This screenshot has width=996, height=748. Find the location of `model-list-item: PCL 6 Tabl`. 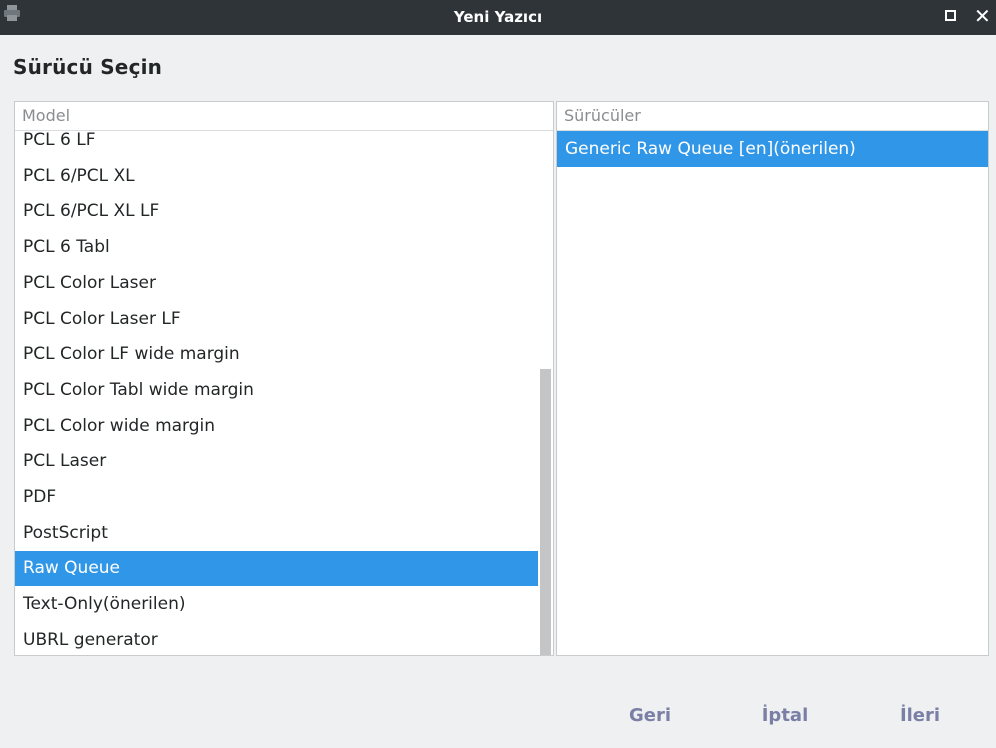

model-list-item: PCL 6 Tabl is located at coordinates (276, 247).